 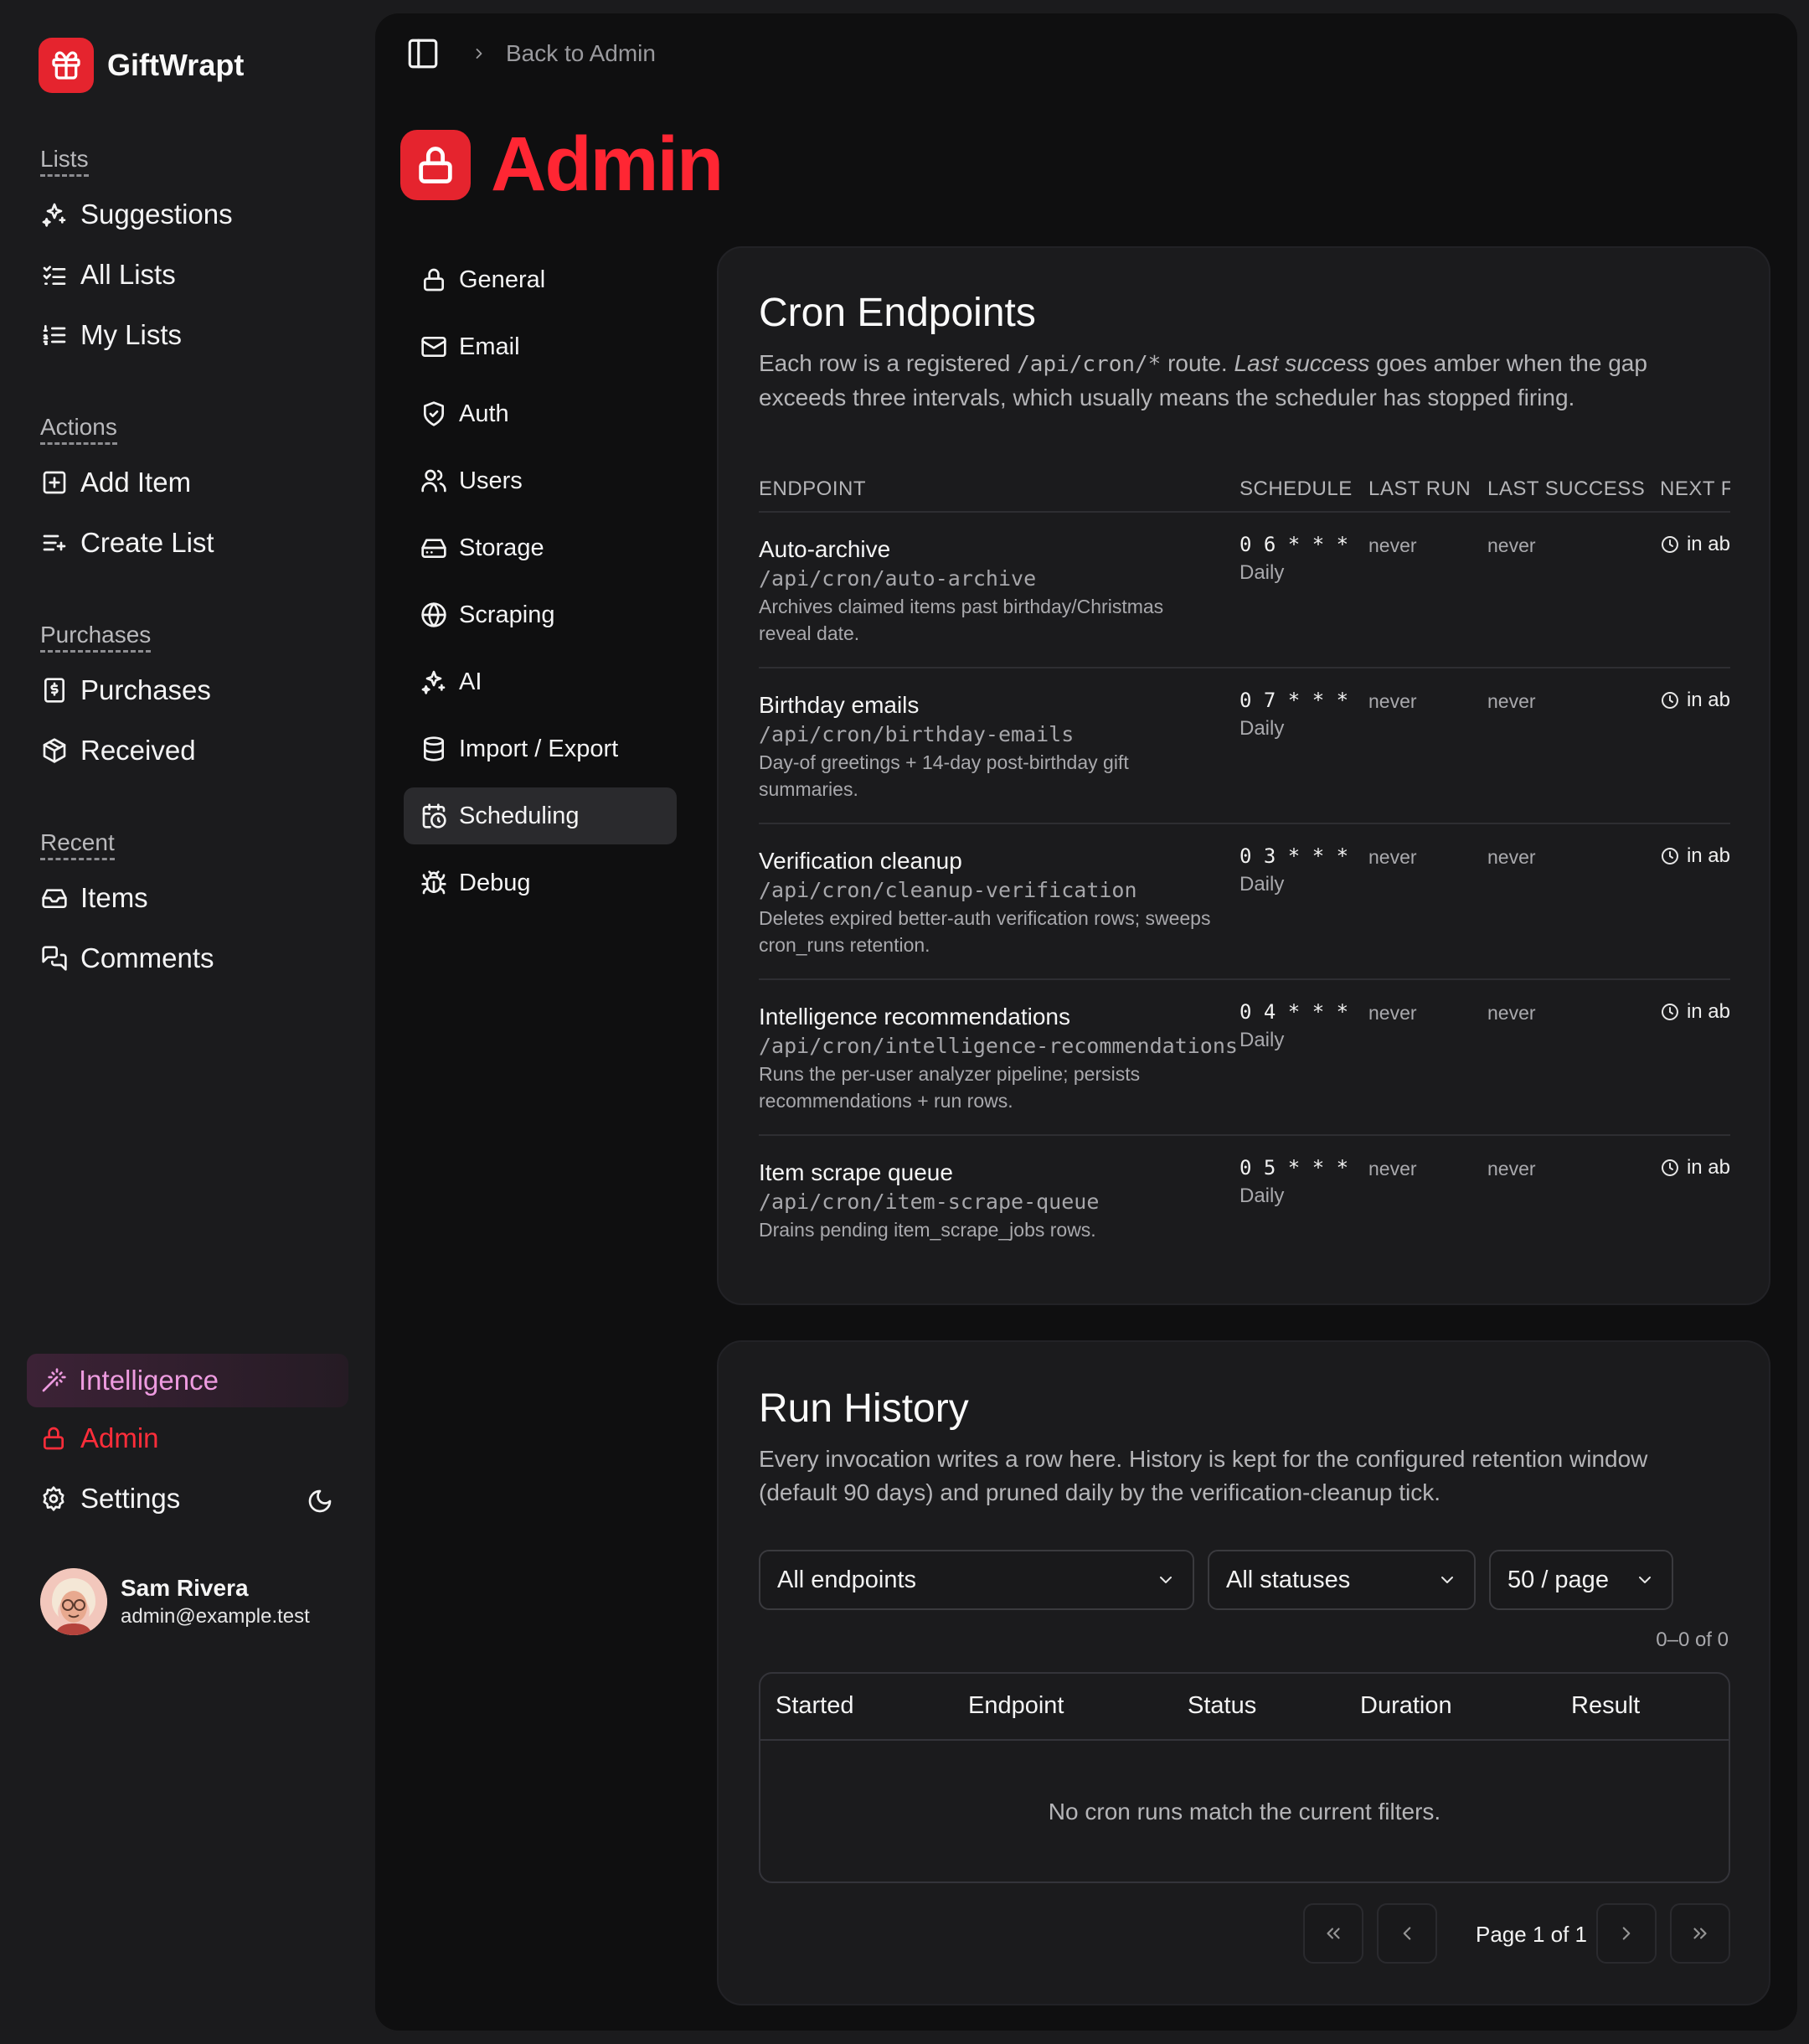 I want to click on sidebar-item-suggestions: Suggestions, so click(x=136, y=215).